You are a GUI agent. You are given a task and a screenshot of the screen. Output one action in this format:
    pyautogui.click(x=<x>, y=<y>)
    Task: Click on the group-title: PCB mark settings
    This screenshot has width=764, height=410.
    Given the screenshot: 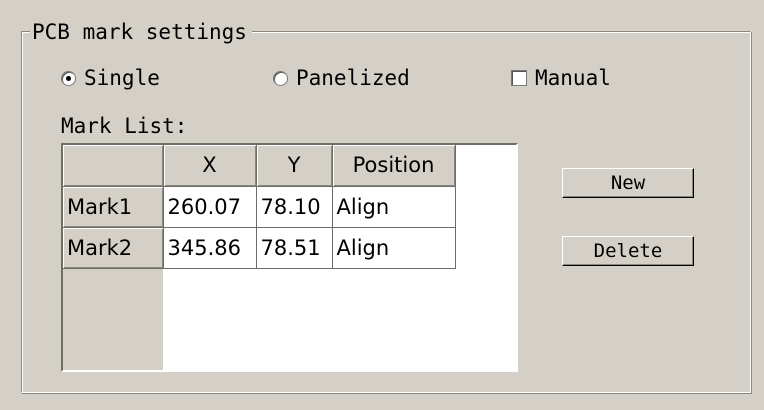 What is the action you would take?
    pyautogui.click(x=141, y=32)
    